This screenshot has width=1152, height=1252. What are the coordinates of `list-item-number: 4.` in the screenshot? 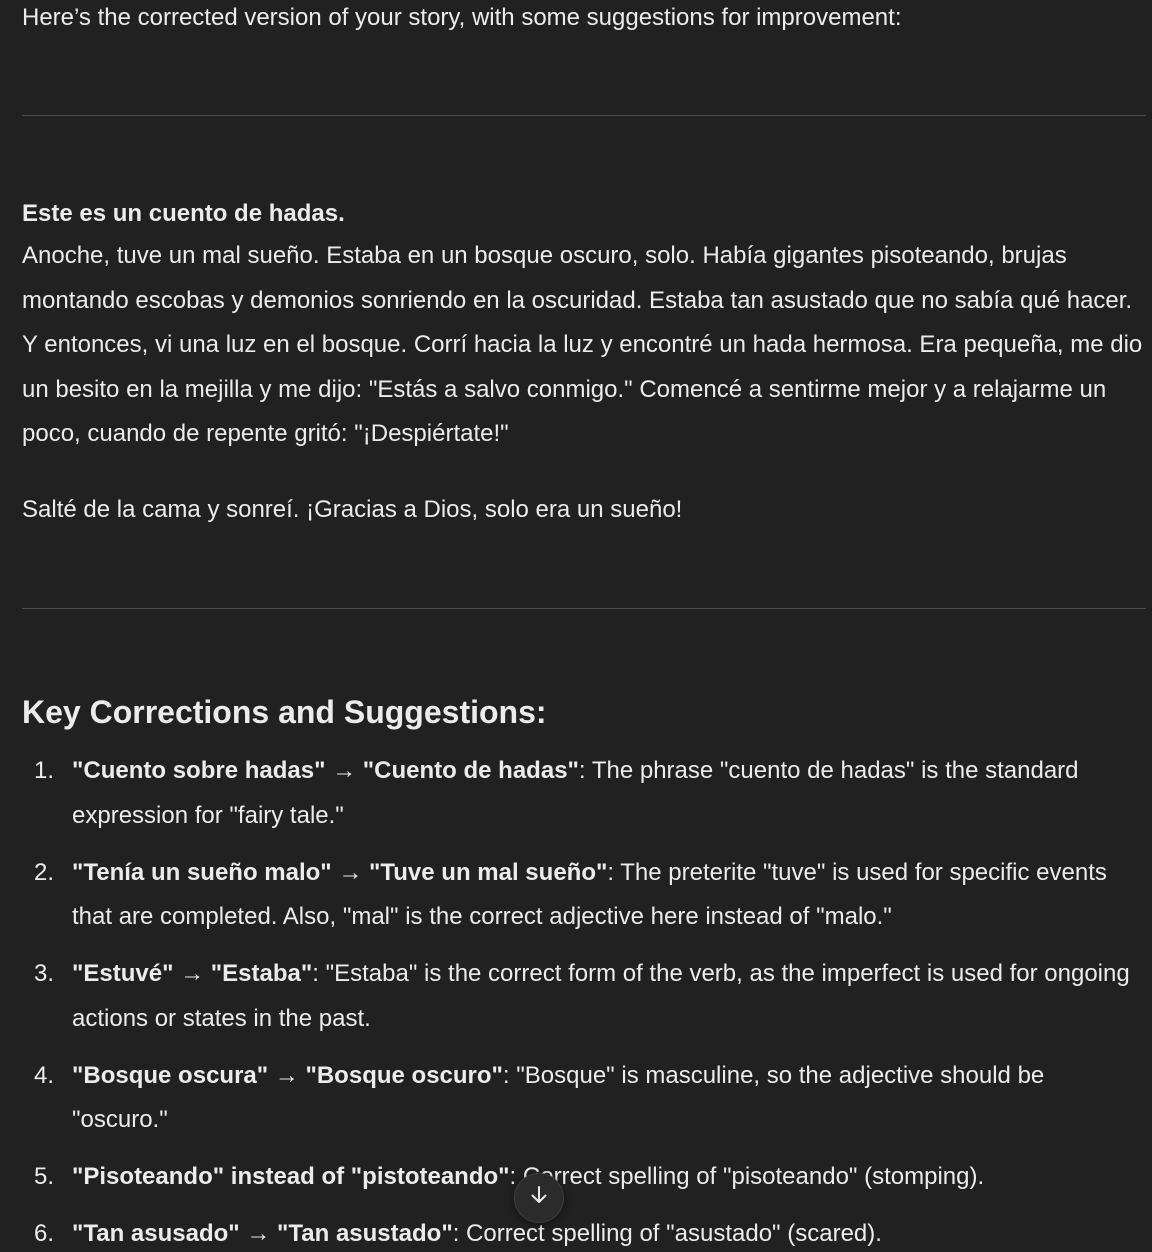 It's located at (44, 1075).